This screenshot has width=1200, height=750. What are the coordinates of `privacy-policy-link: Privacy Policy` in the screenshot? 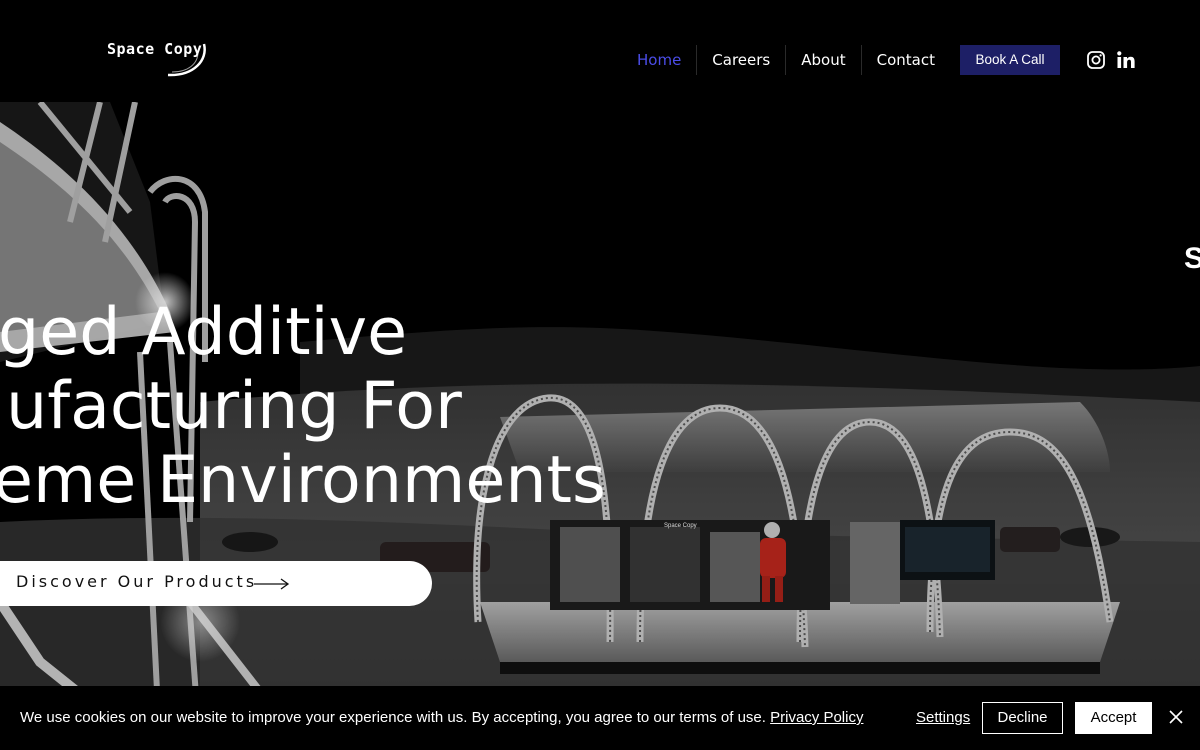 It's located at (816, 717).